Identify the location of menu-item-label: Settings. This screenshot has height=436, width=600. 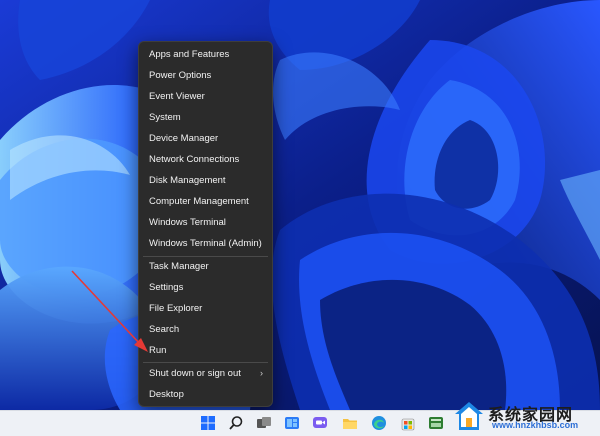
(166, 287).